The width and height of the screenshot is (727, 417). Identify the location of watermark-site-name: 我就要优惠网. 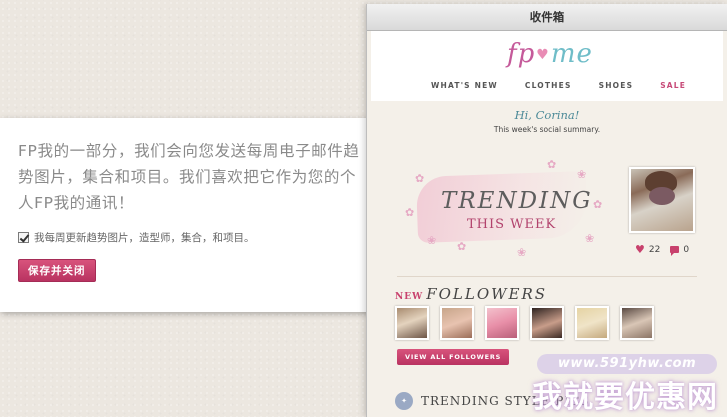
(625, 394).